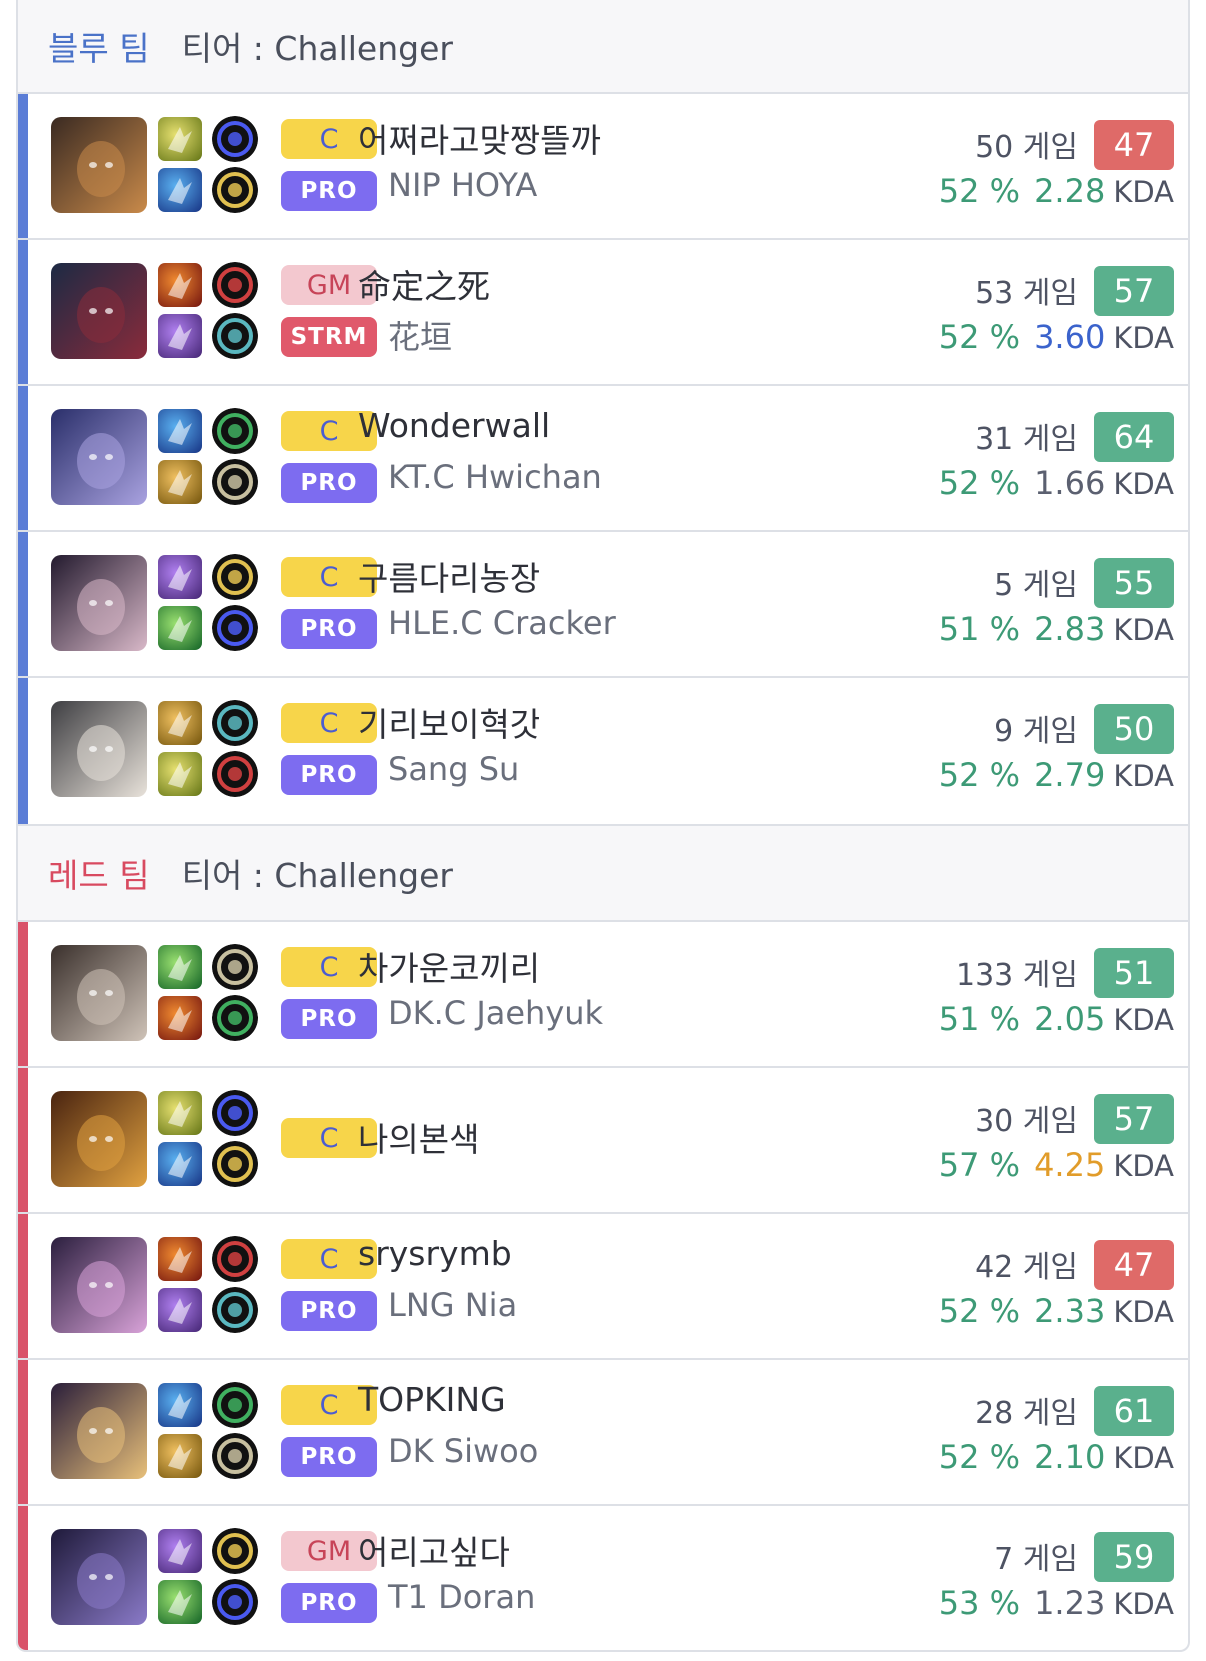  Describe the element at coordinates (603, 1141) in the screenshot. I see `player-row: C 나의본색 30 게임 57 57 % 4.25 KDA` at that location.